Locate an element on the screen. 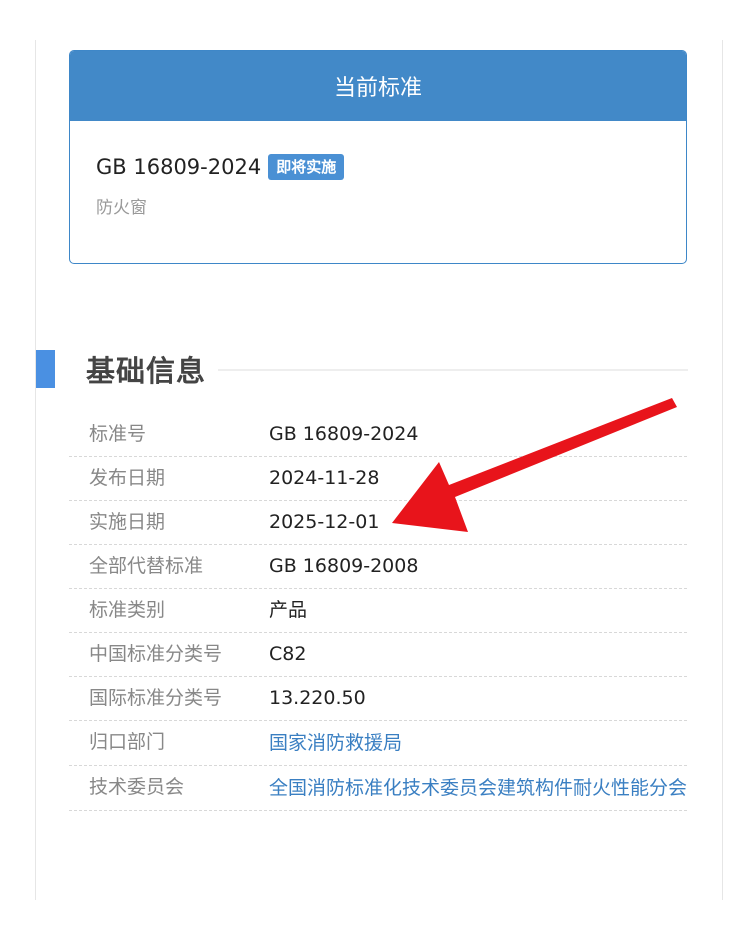 Image resolution: width=750 pixels, height=939 pixels. info-row-committee: 技术委员会 全国消防标准化技术委员会建筑构件耐火性能分会 is located at coordinates (378, 788).